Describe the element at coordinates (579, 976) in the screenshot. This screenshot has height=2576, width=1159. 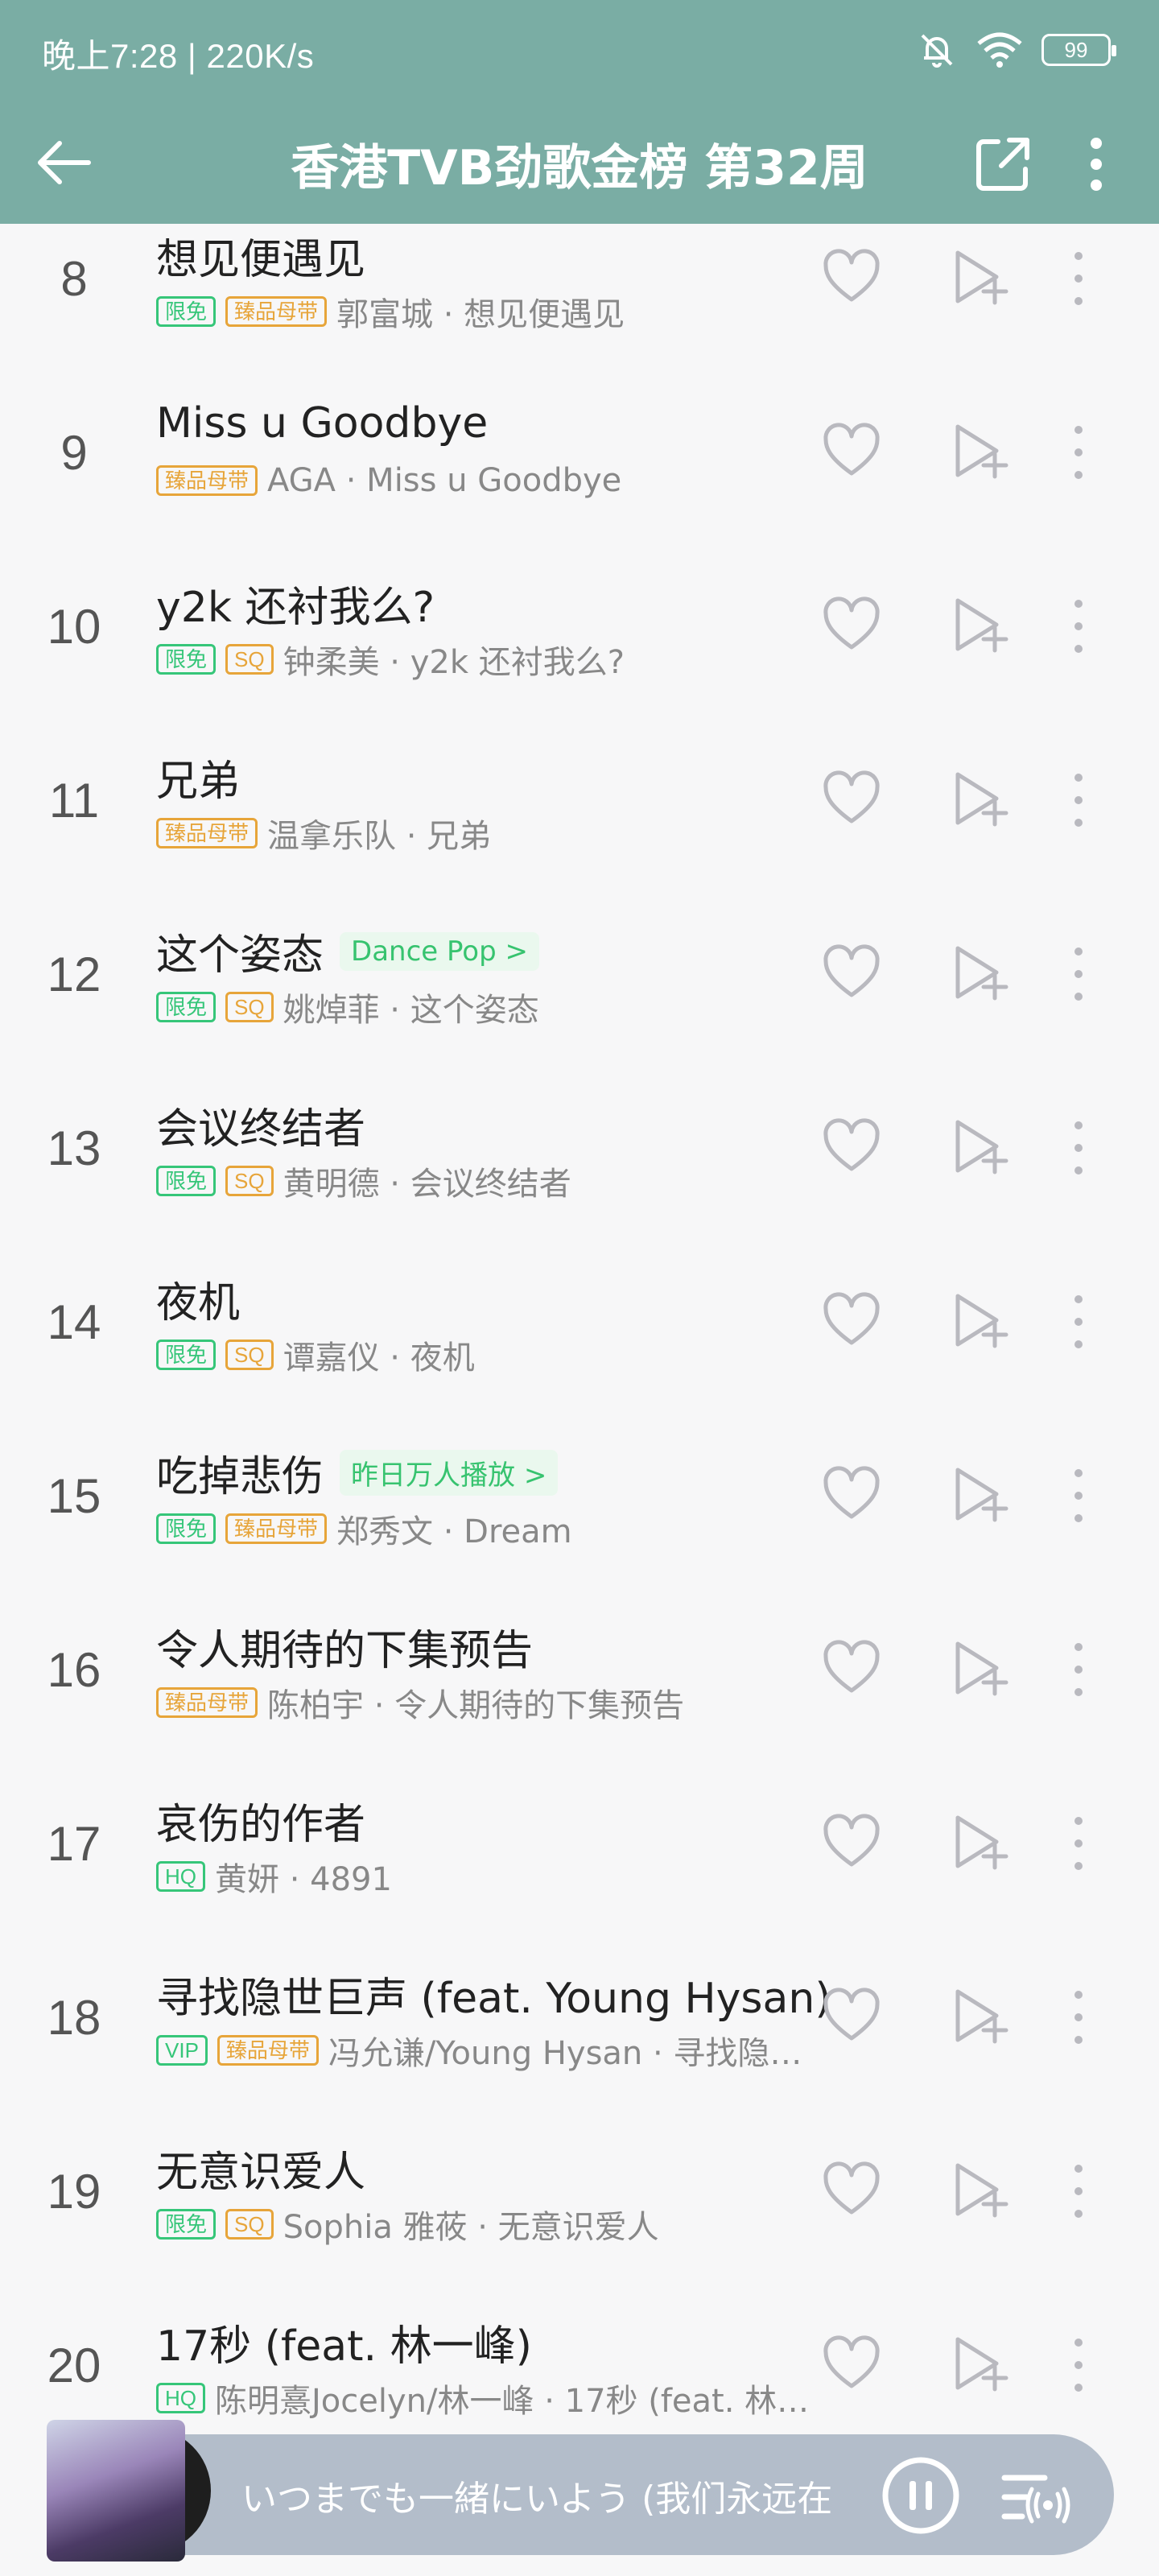
I see `song-row: 12 这个姿态 Dance Pop > 限免 SQ 姚焯菲 · 这个姿态` at that location.